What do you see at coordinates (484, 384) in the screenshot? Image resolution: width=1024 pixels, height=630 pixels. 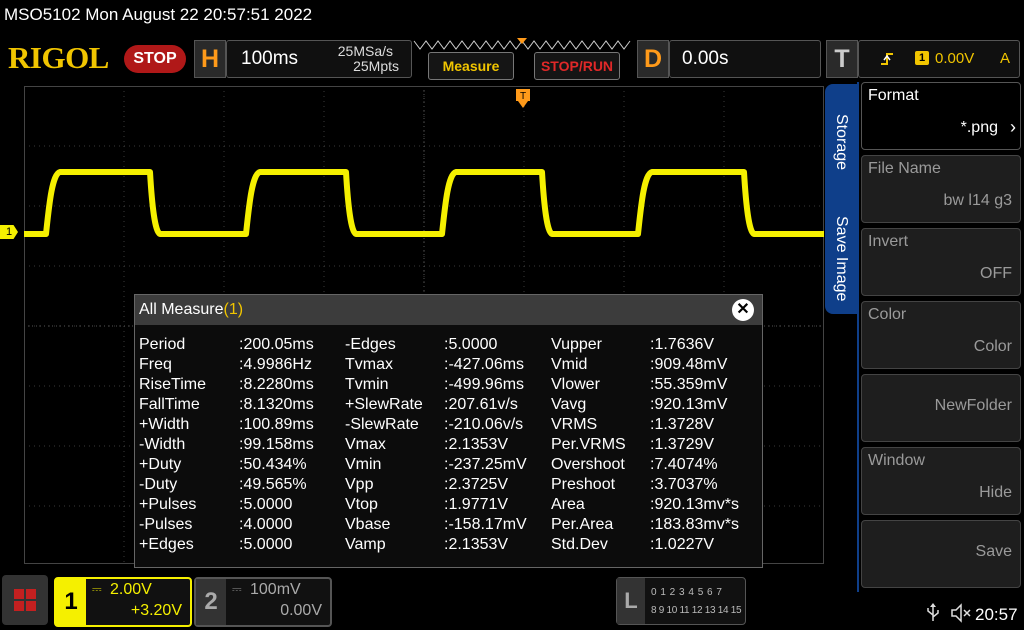 I see `measure-value: :-499.96ms` at bounding box center [484, 384].